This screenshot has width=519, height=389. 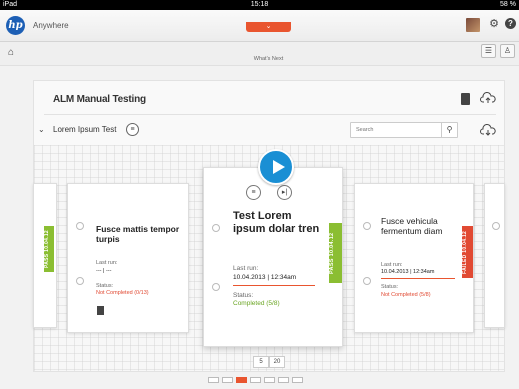 What do you see at coordinates (259, 54) in the screenshot?
I see `sub-toolbar: ⌂ What's Next` at bounding box center [259, 54].